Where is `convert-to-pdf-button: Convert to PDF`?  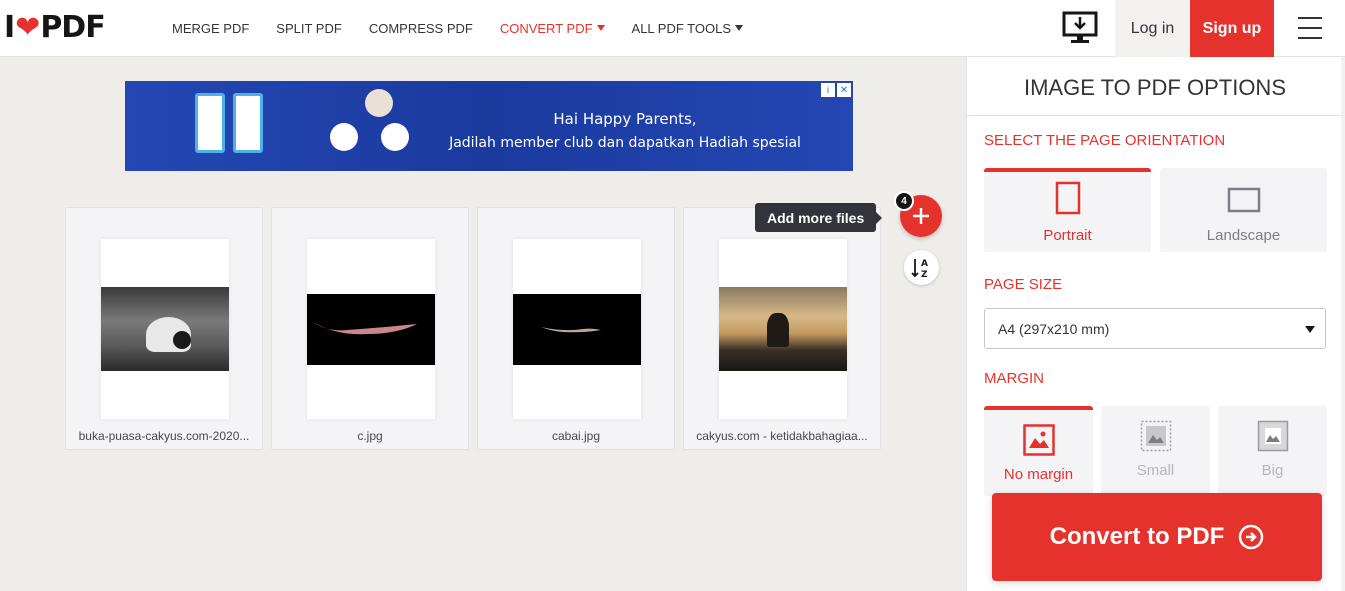 convert-to-pdf-button: Convert to PDF is located at coordinates (1157, 537).